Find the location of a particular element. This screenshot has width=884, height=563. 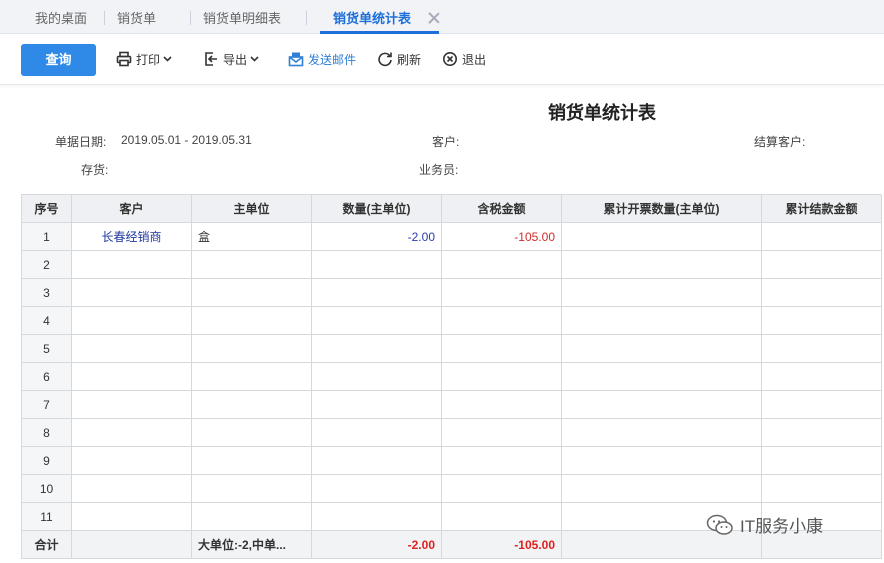

print-button: 打印 is located at coordinates (146, 59).